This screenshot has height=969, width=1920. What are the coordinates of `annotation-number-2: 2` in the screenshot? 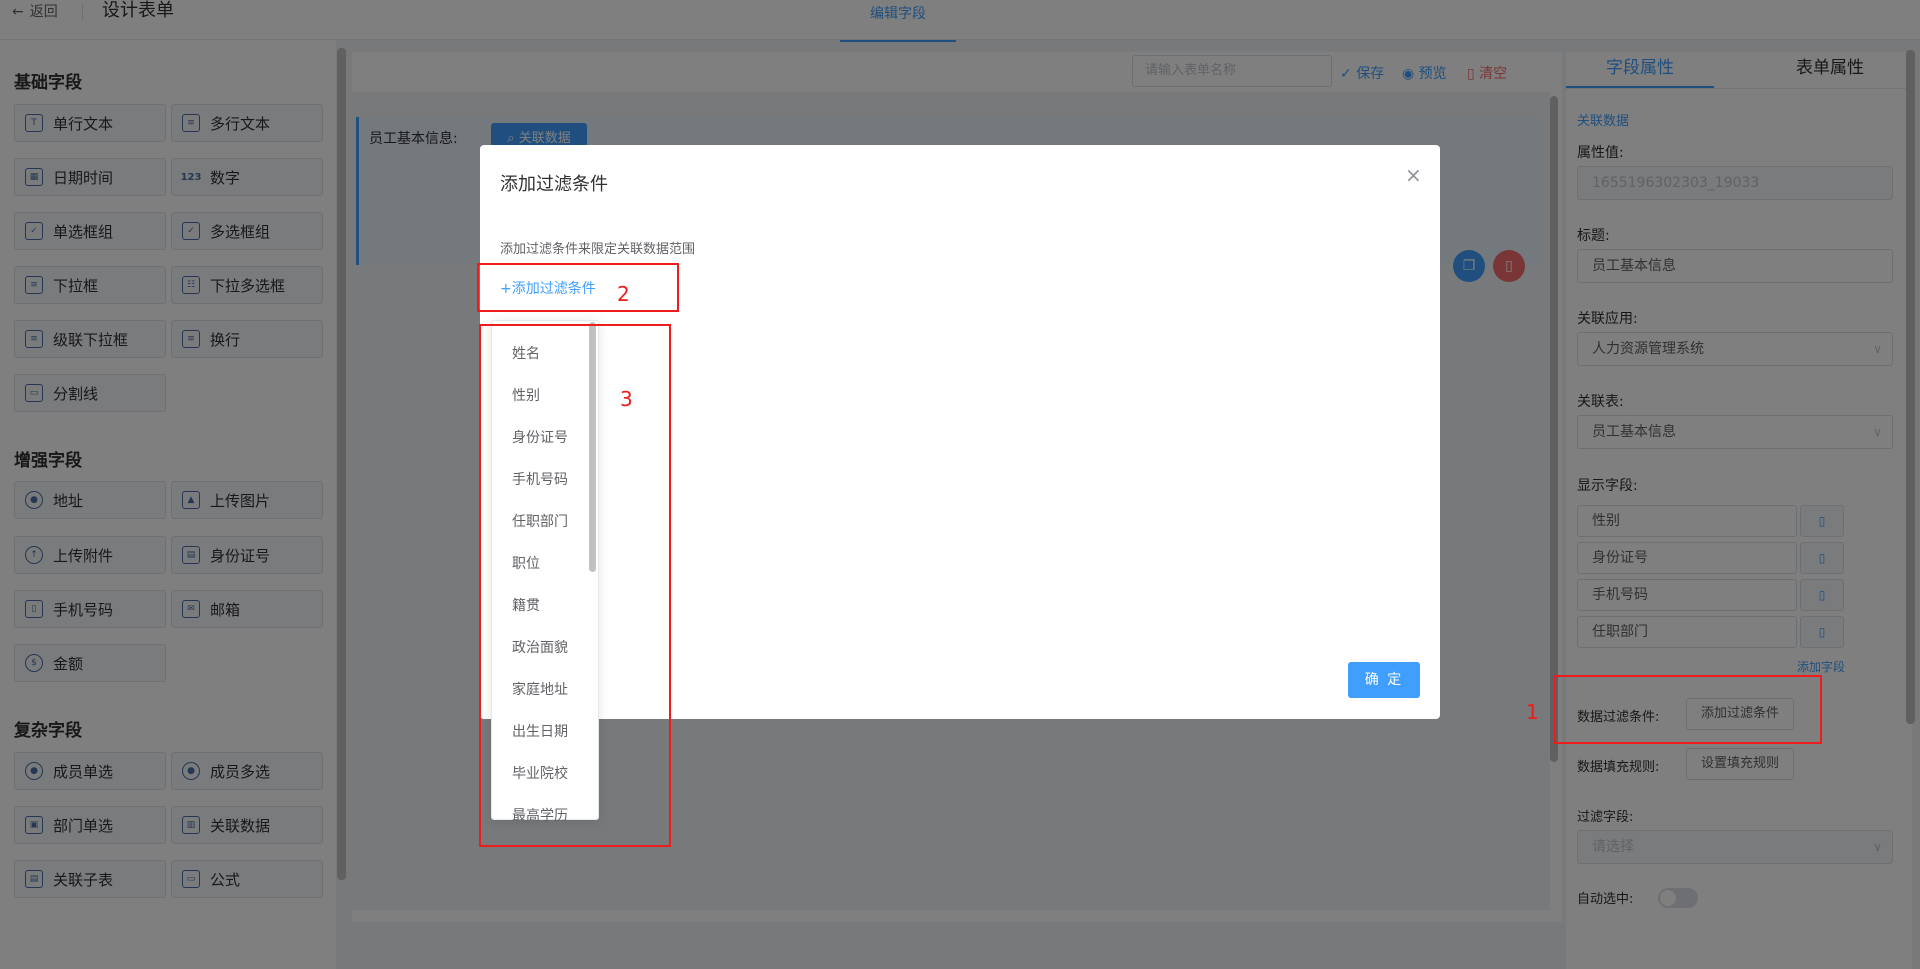 It's located at (623, 294).